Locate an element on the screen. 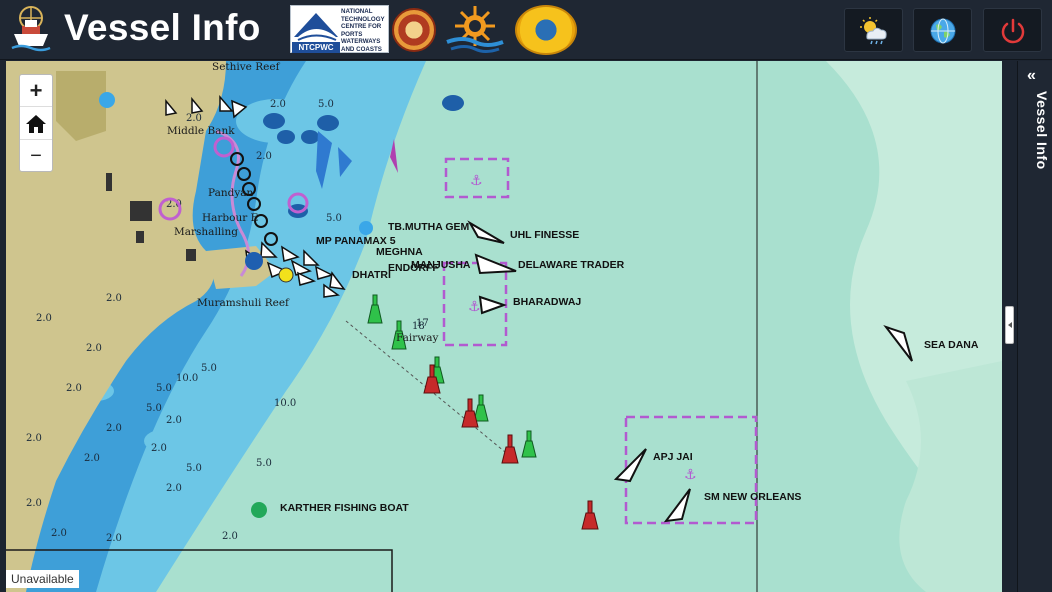 The height and width of the screenshot is (592, 1052). map-zoom-control: + − is located at coordinates (36, 123).